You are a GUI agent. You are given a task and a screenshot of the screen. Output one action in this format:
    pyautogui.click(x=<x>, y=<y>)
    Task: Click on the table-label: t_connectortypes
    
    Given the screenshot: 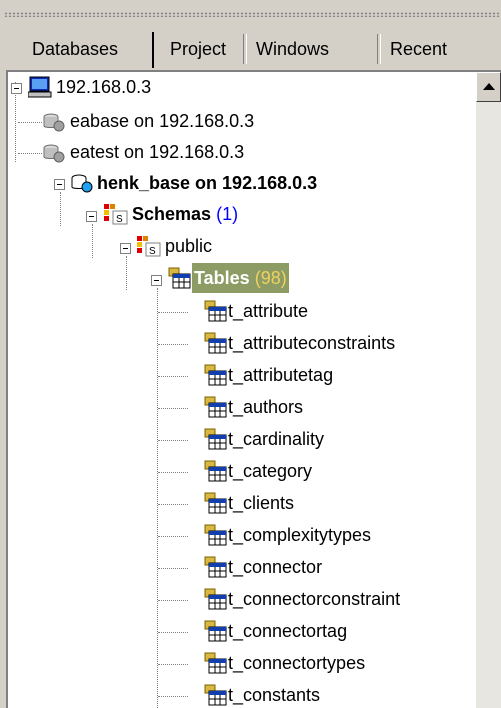 What is the action you would take?
    pyautogui.click(x=297, y=663)
    